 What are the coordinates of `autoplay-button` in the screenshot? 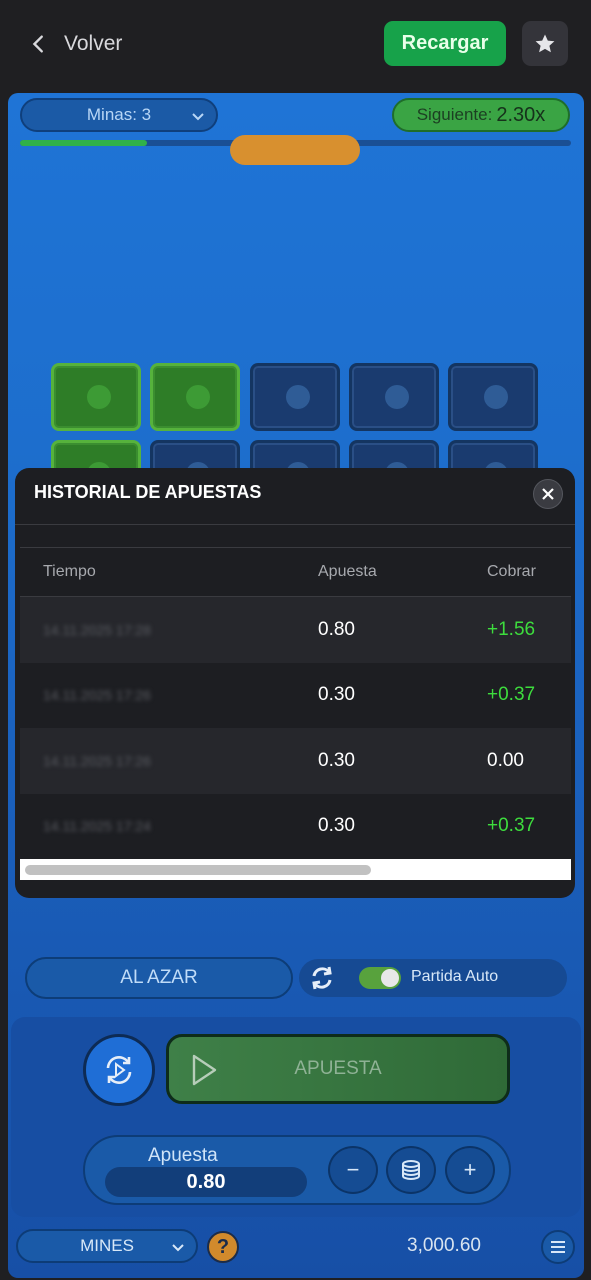 It's located at (119, 1070).